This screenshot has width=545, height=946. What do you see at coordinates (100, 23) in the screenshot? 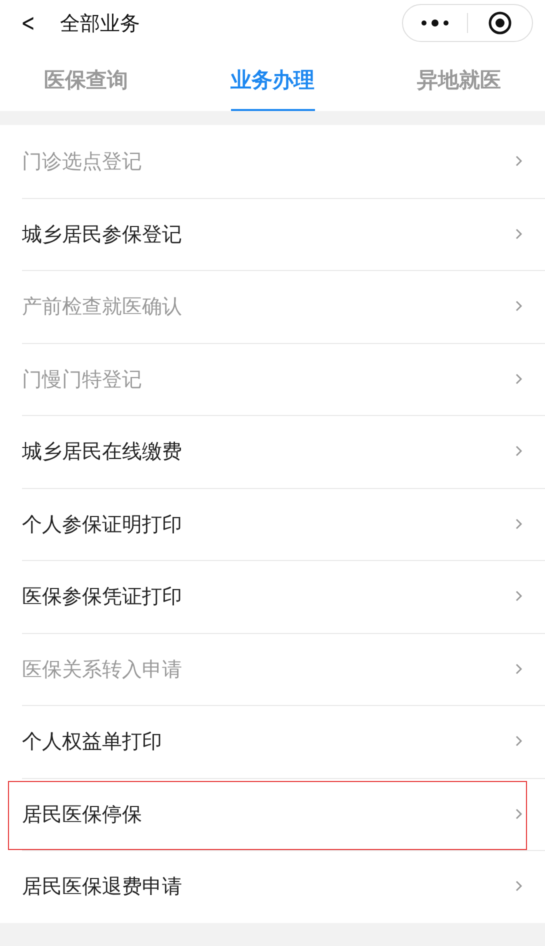
I see `page-title: 全部业务` at bounding box center [100, 23].